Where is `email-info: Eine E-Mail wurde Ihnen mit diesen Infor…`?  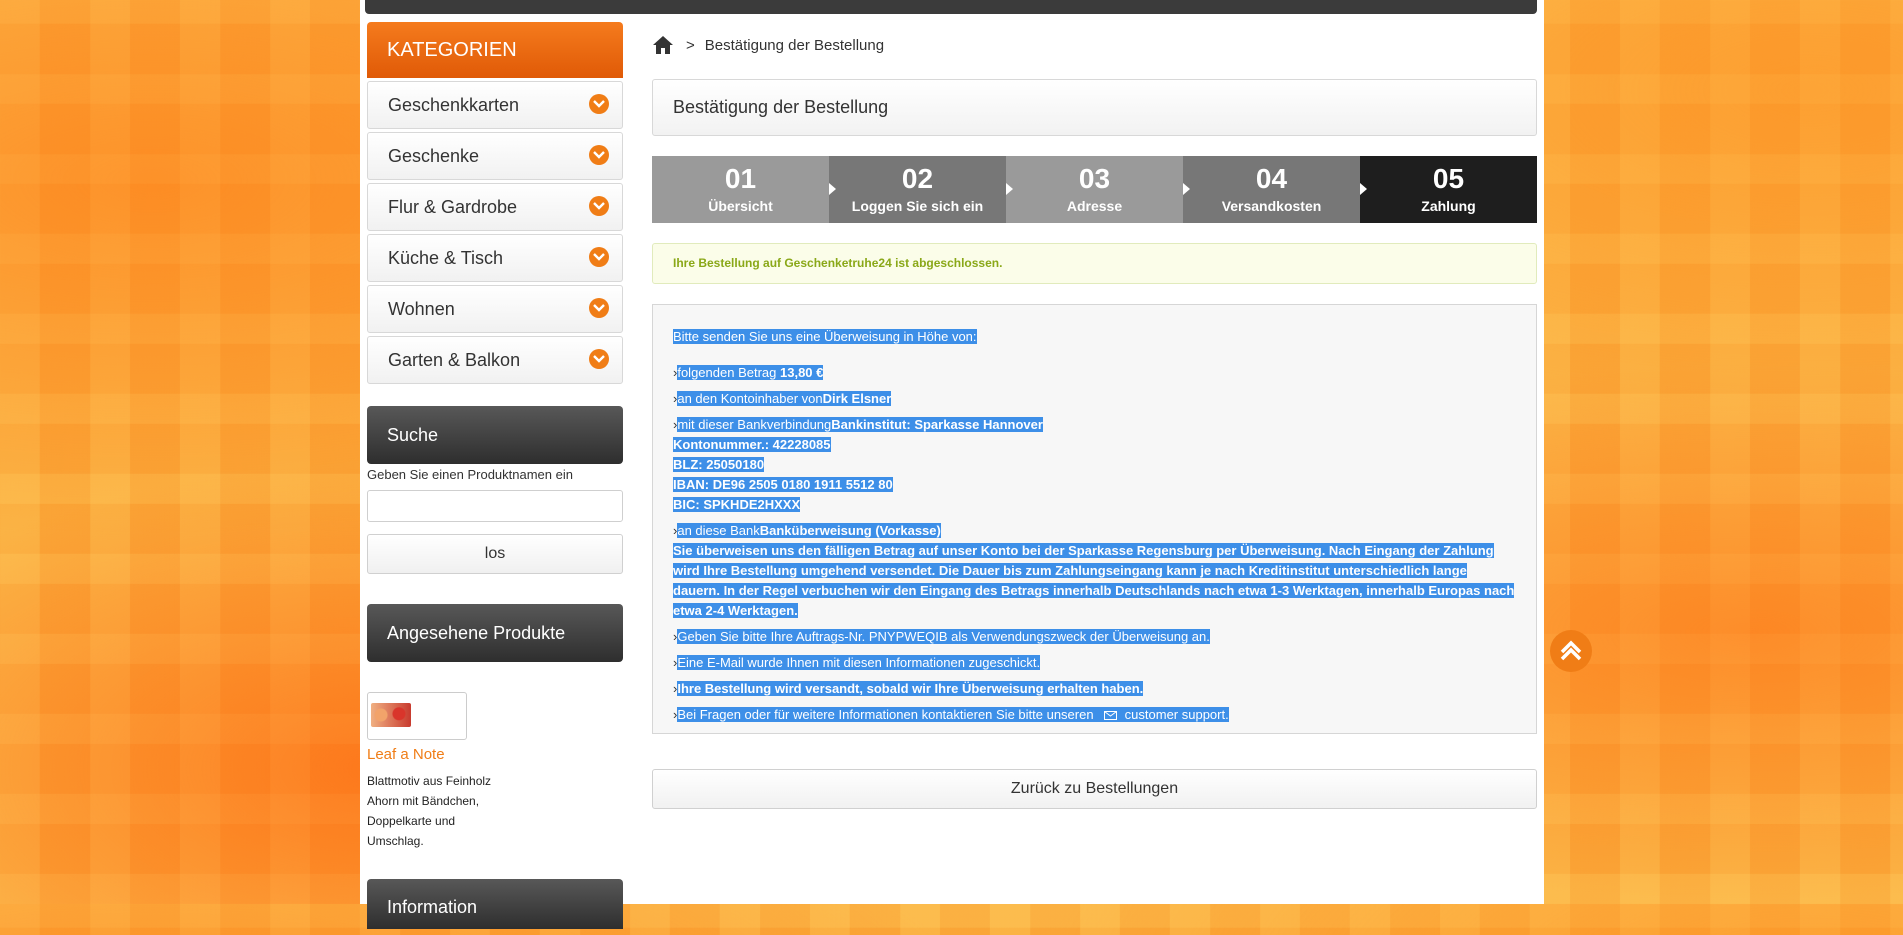 email-info: Eine E-Mail wurde Ihnen mit diesen Infor… is located at coordinates (859, 662).